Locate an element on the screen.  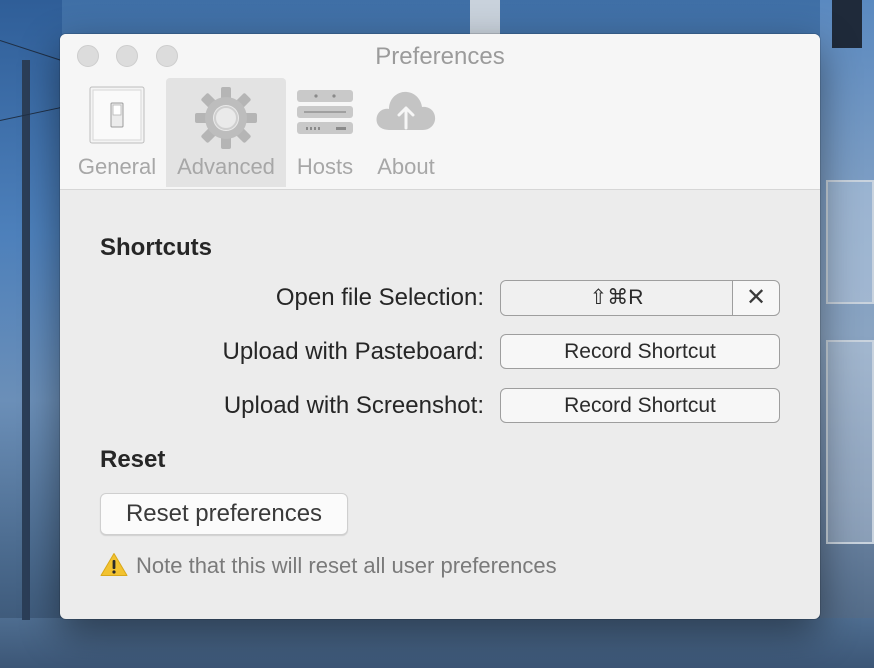
record-shortcut-pasteboard-button: Record Shortcut is located at coordinates (640, 351).